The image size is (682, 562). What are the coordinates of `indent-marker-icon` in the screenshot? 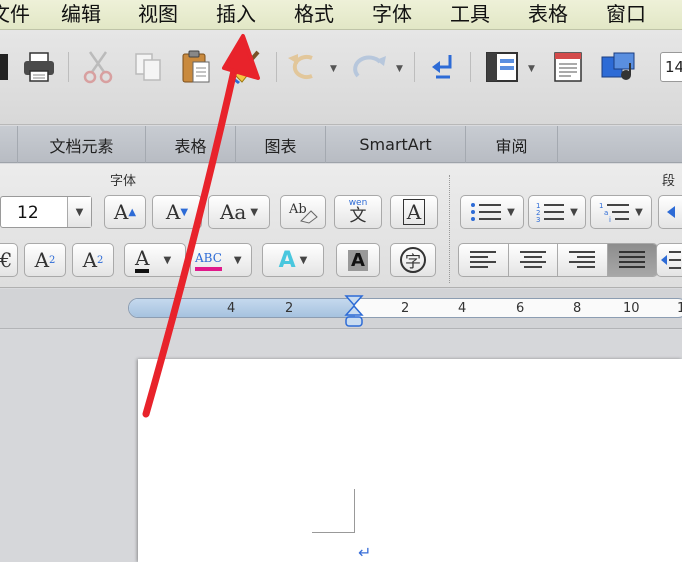 It's located at (354, 312).